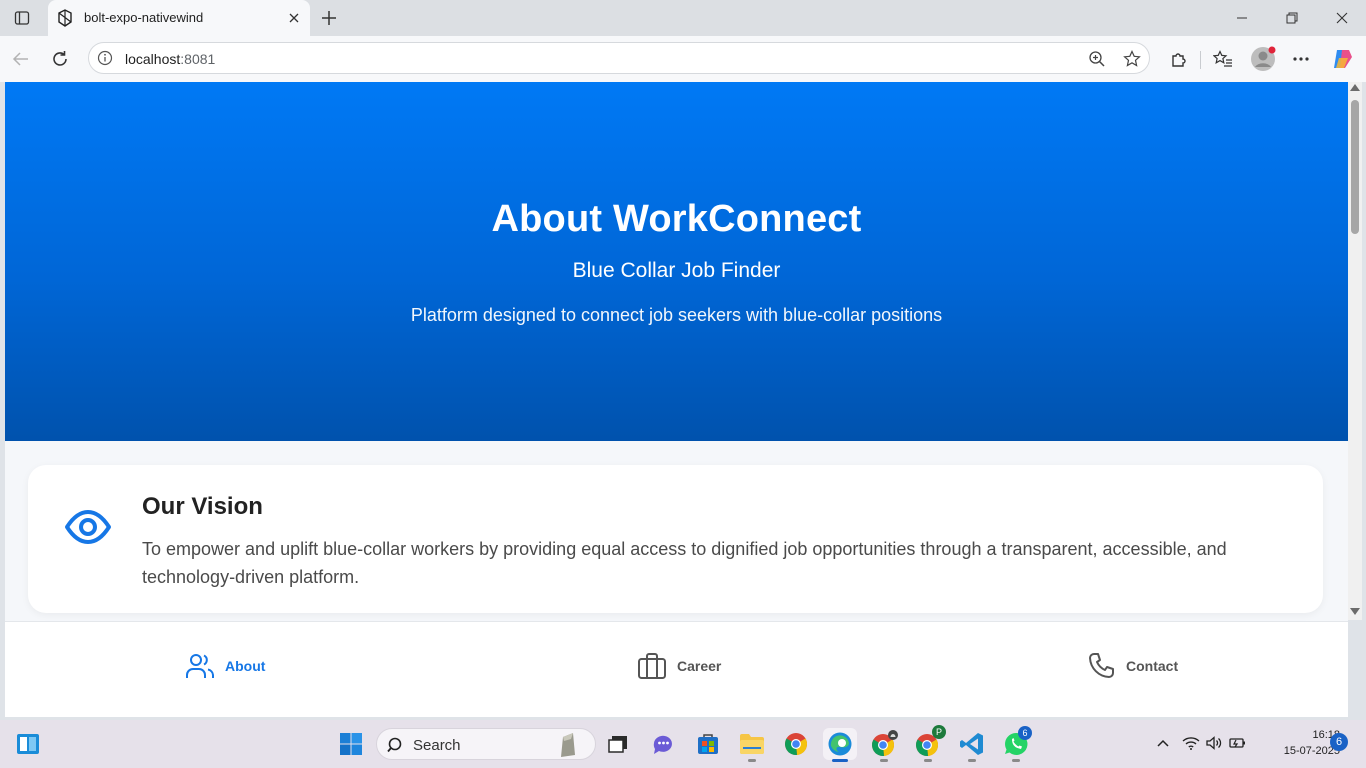 The width and height of the screenshot is (1366, 768). I want to click on site-info-icon, so click(105, 58).